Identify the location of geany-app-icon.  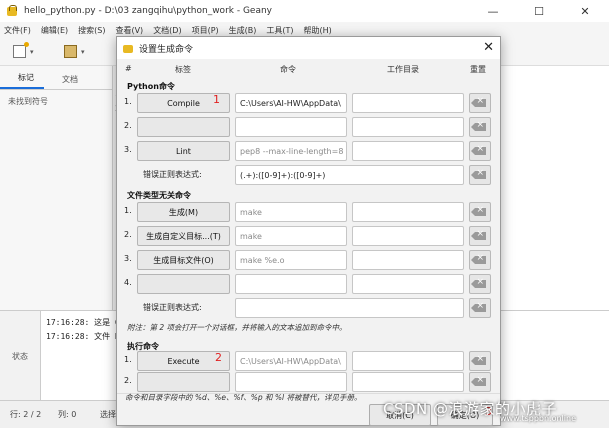
(12, 11).